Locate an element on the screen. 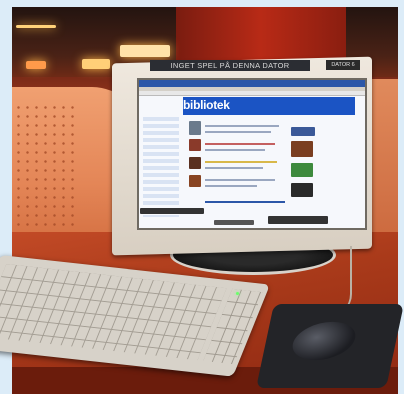 This screenshot has height=394, width=404. brand-logo is located at coordinates (234, 222).